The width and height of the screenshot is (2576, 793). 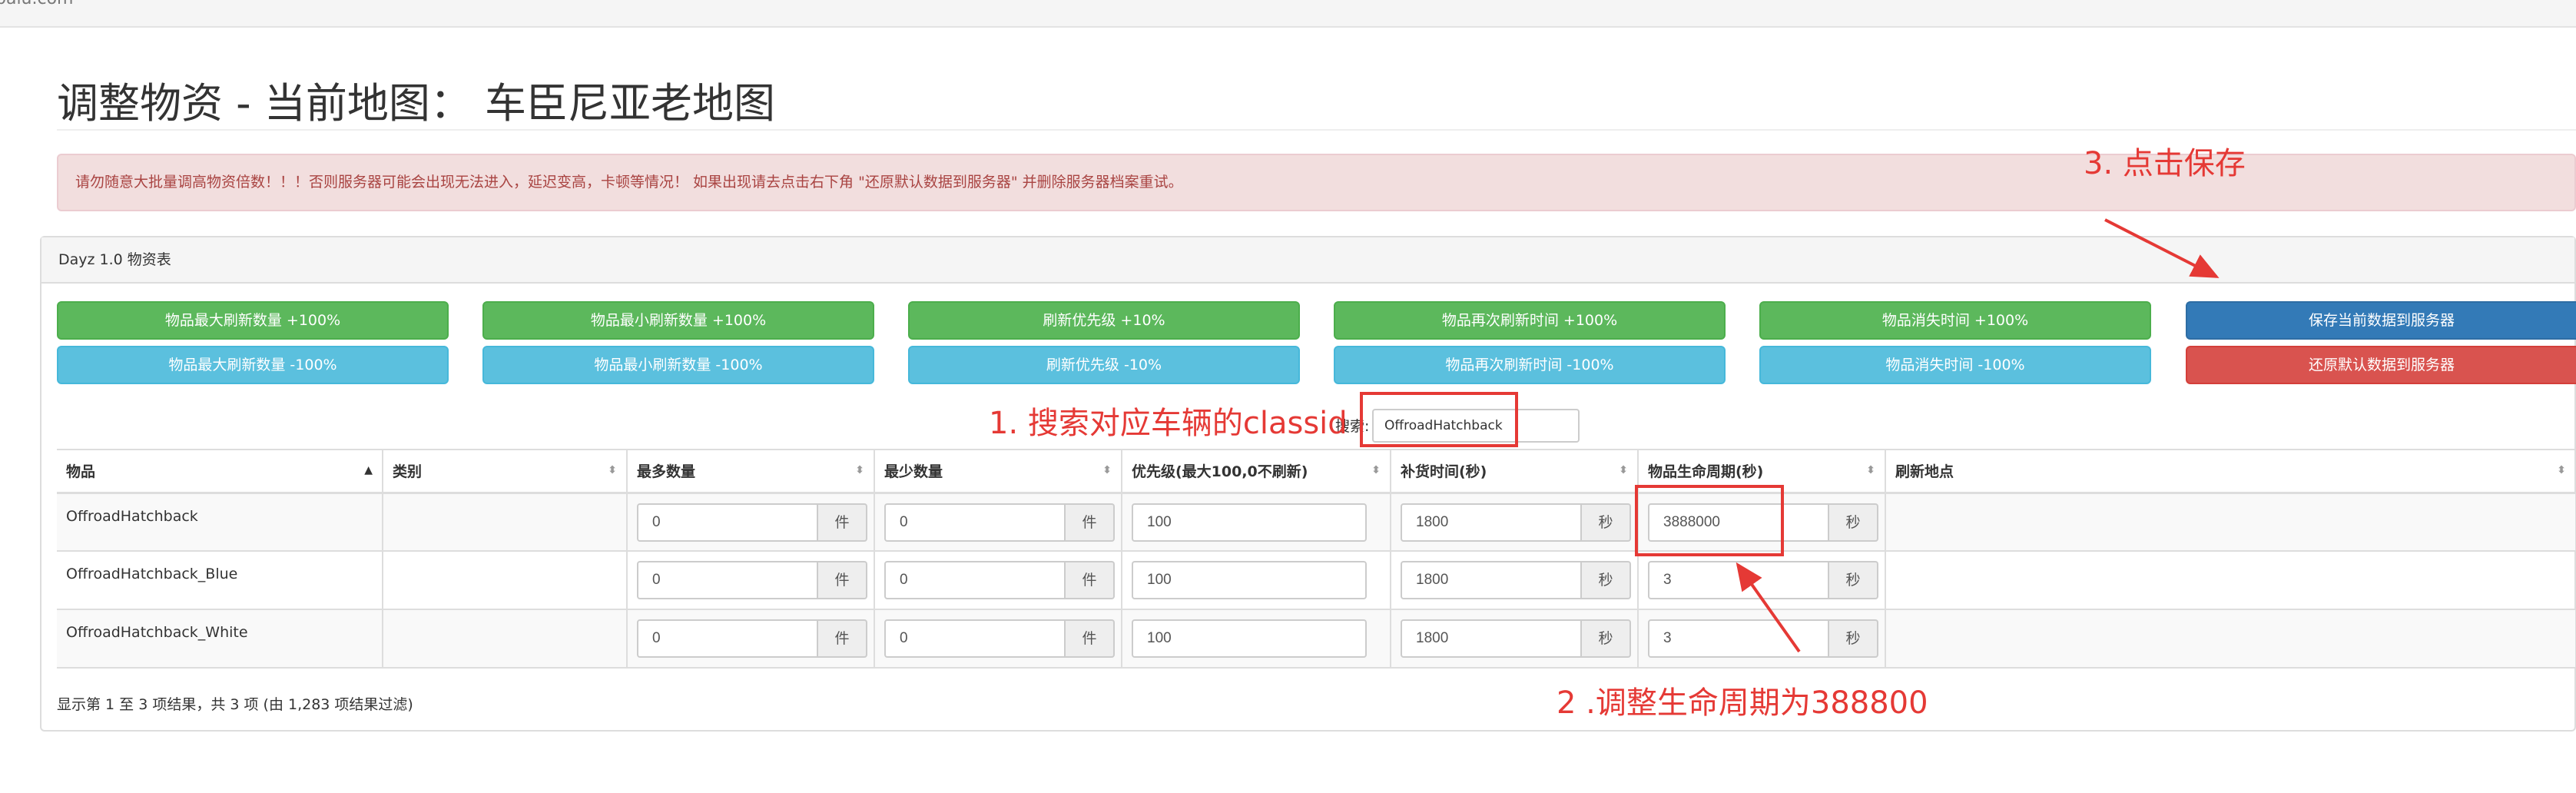 I want to click on annotation-arrows, so click(x=1978, y=436).